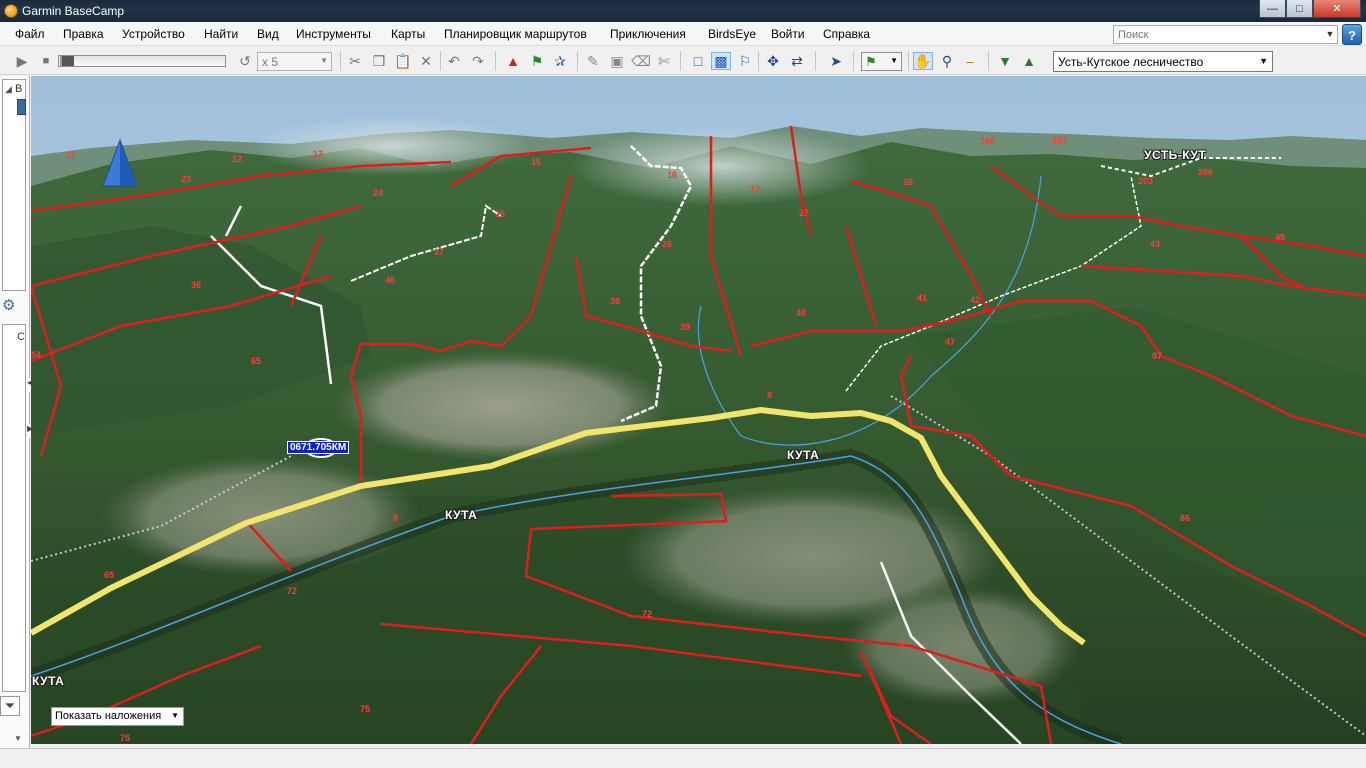 The image size is (1366, 768). Describe the element at coordinates (755, 189) in the screenshot. I see `parcel-number: 17` at that location.